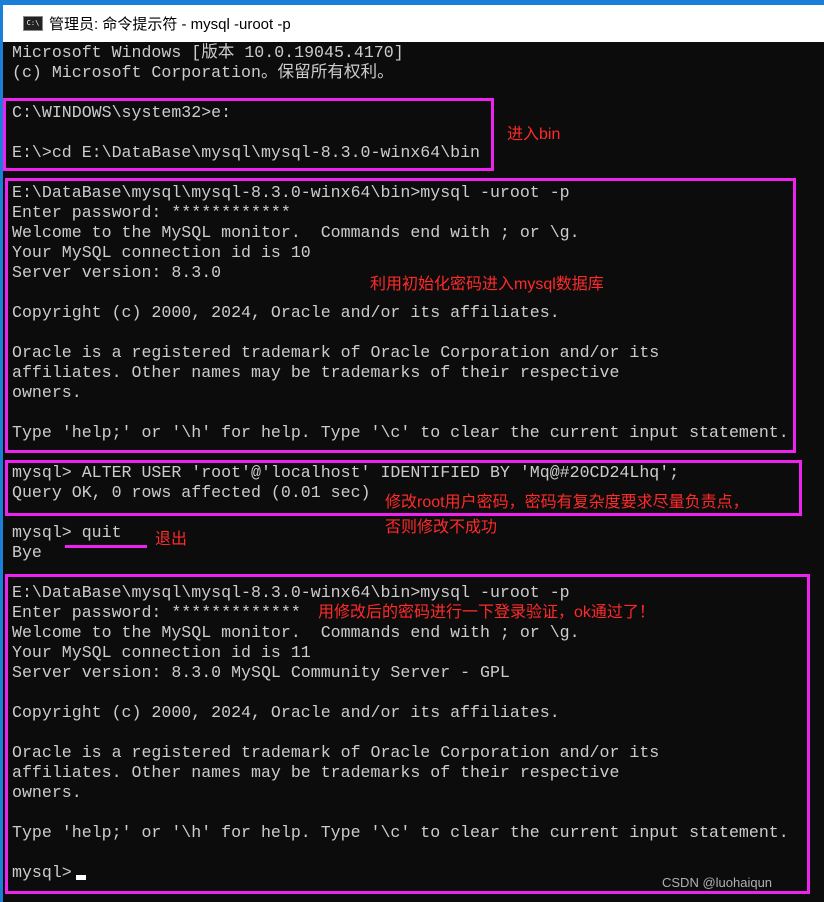 The height and width of the screenshot is (902, 824). I want to click on cmd-icon: C:\, so click(33, 23).